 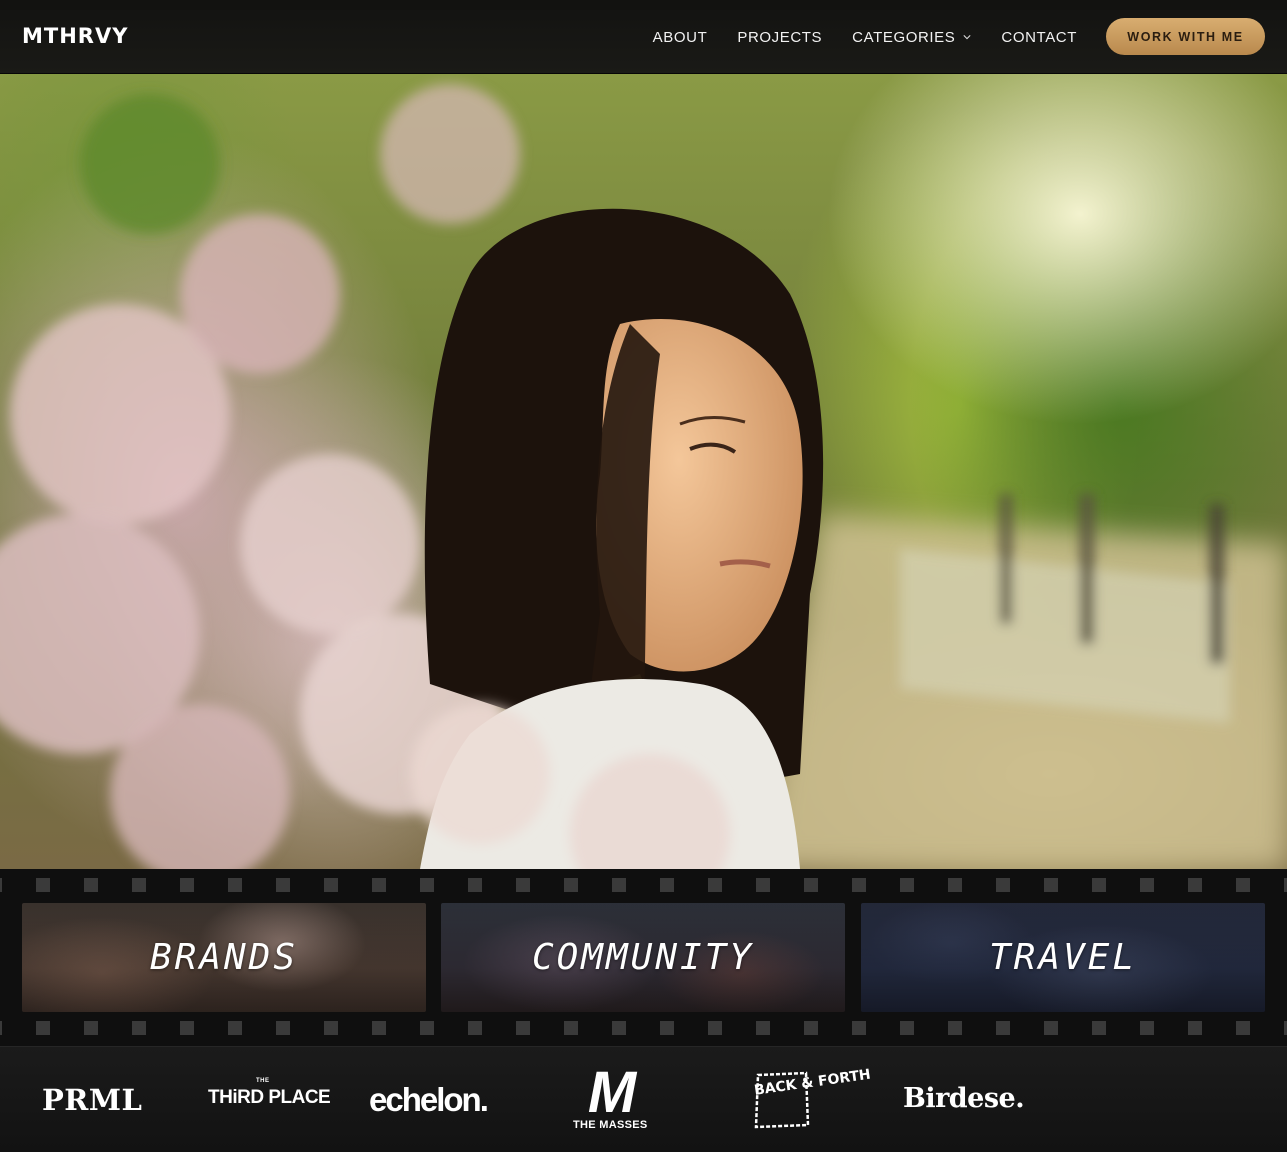 I want to click on nav-projects: PROJECTS, so click(x=779, y=37).